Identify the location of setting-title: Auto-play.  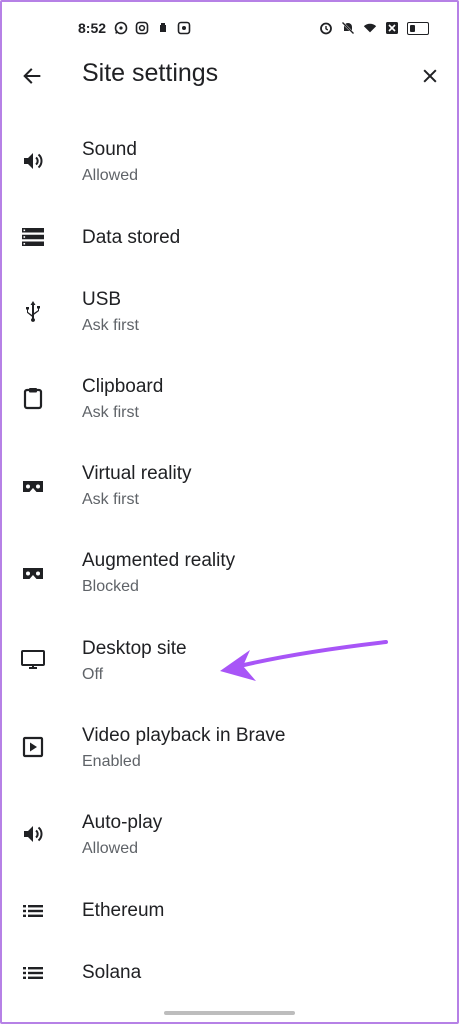
(122, 822).